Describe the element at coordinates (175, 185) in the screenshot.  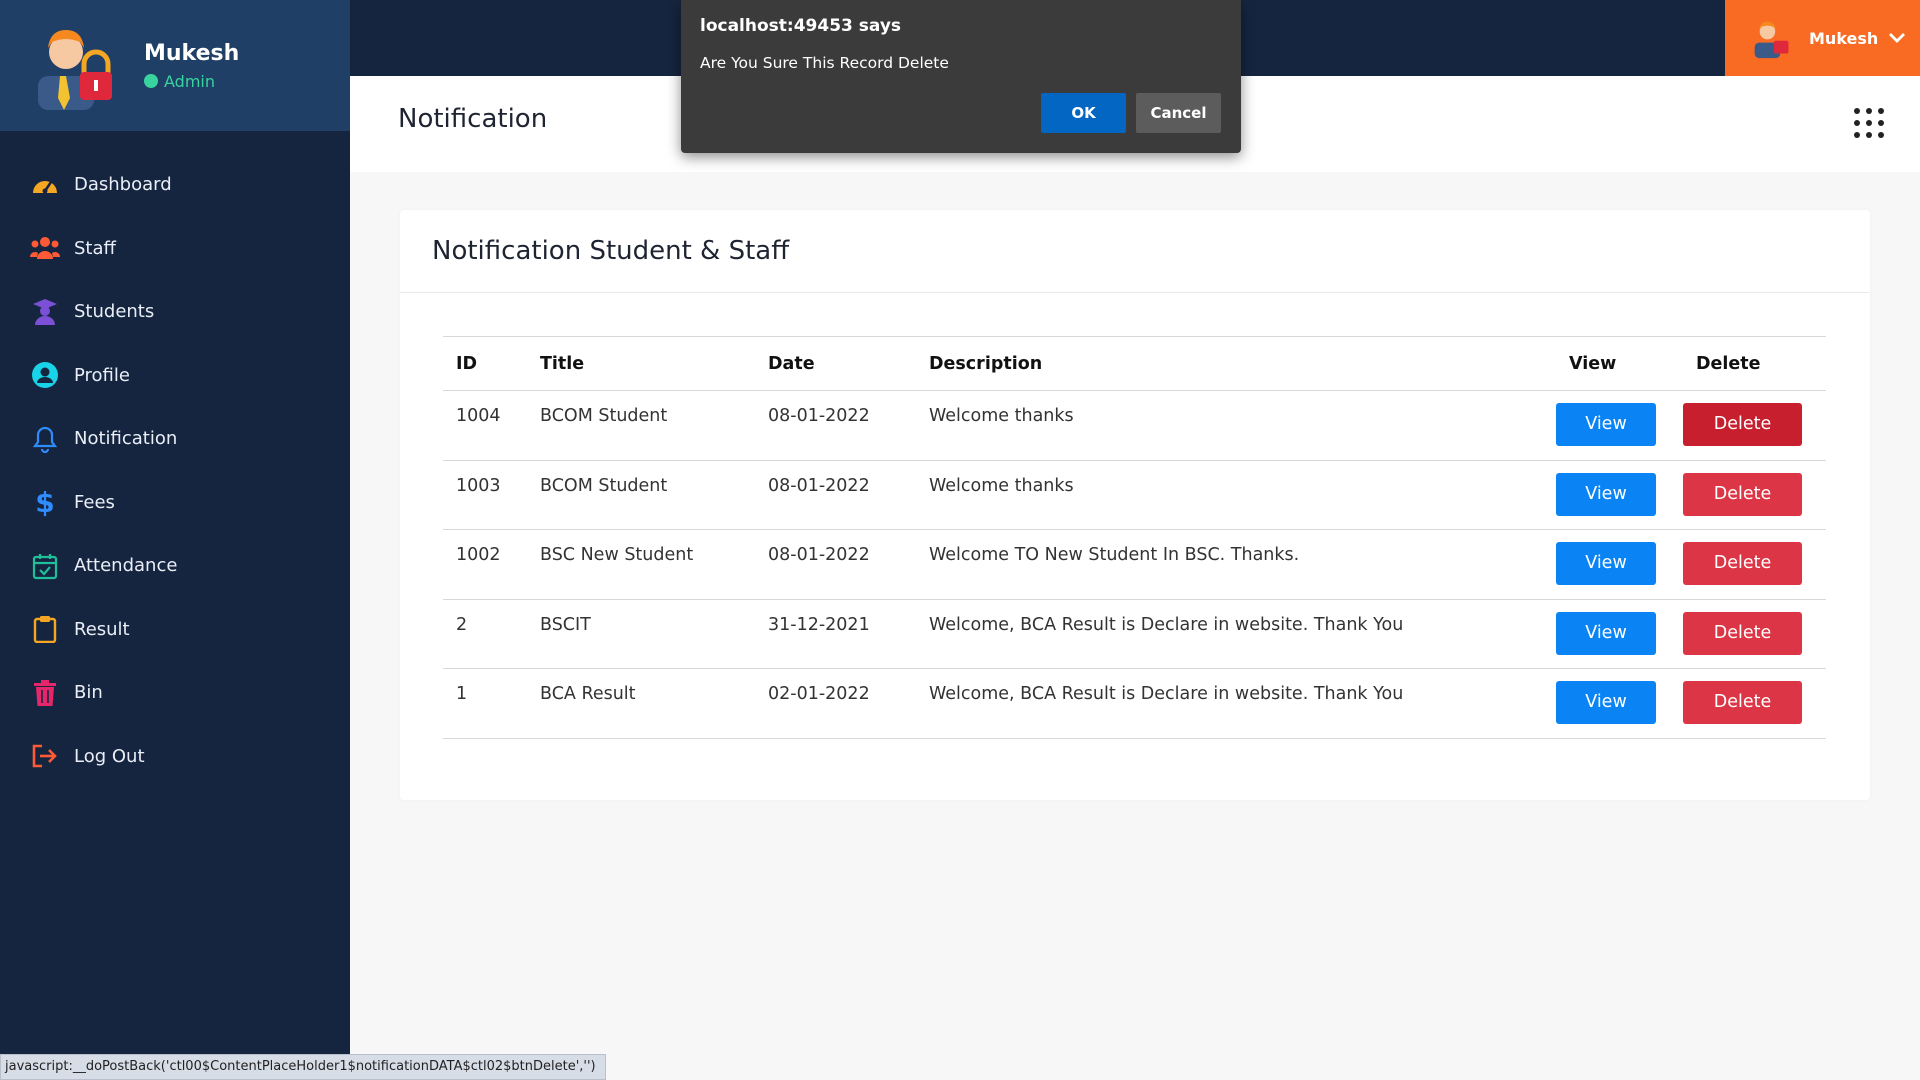
I see `sidebar-item-dashboard: Dashboard` at that location.